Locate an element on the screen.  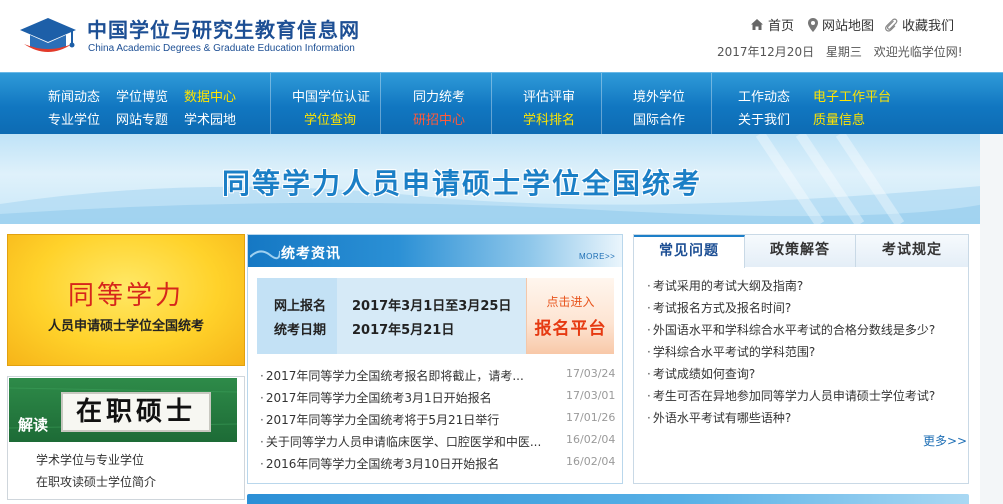
master-jiedu-label: 解读 is located at coordinates (33, 425).